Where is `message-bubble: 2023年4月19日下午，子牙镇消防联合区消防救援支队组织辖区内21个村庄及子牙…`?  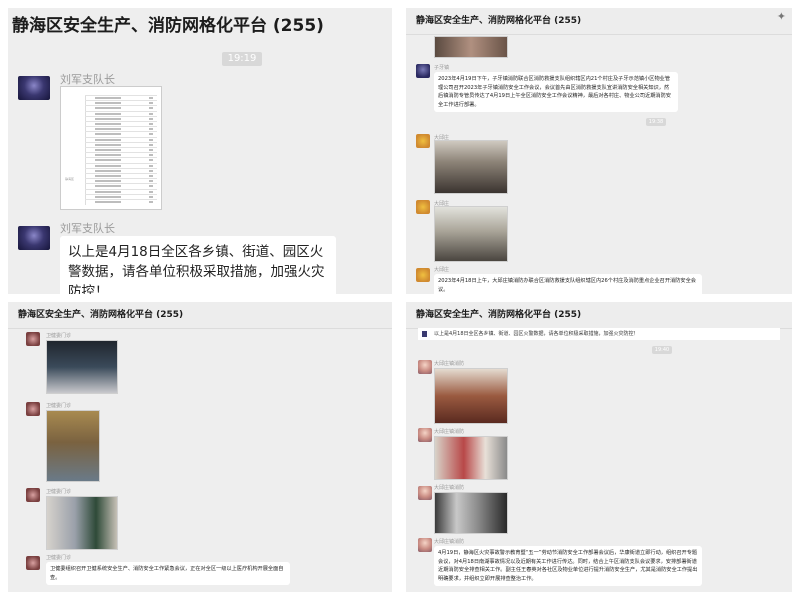
message-bubble: 2023年4月19日下午，子牙镇消防联合区消防救援支队组织辖区内21个村庄及子牙… is located at coordinates (556, 92).